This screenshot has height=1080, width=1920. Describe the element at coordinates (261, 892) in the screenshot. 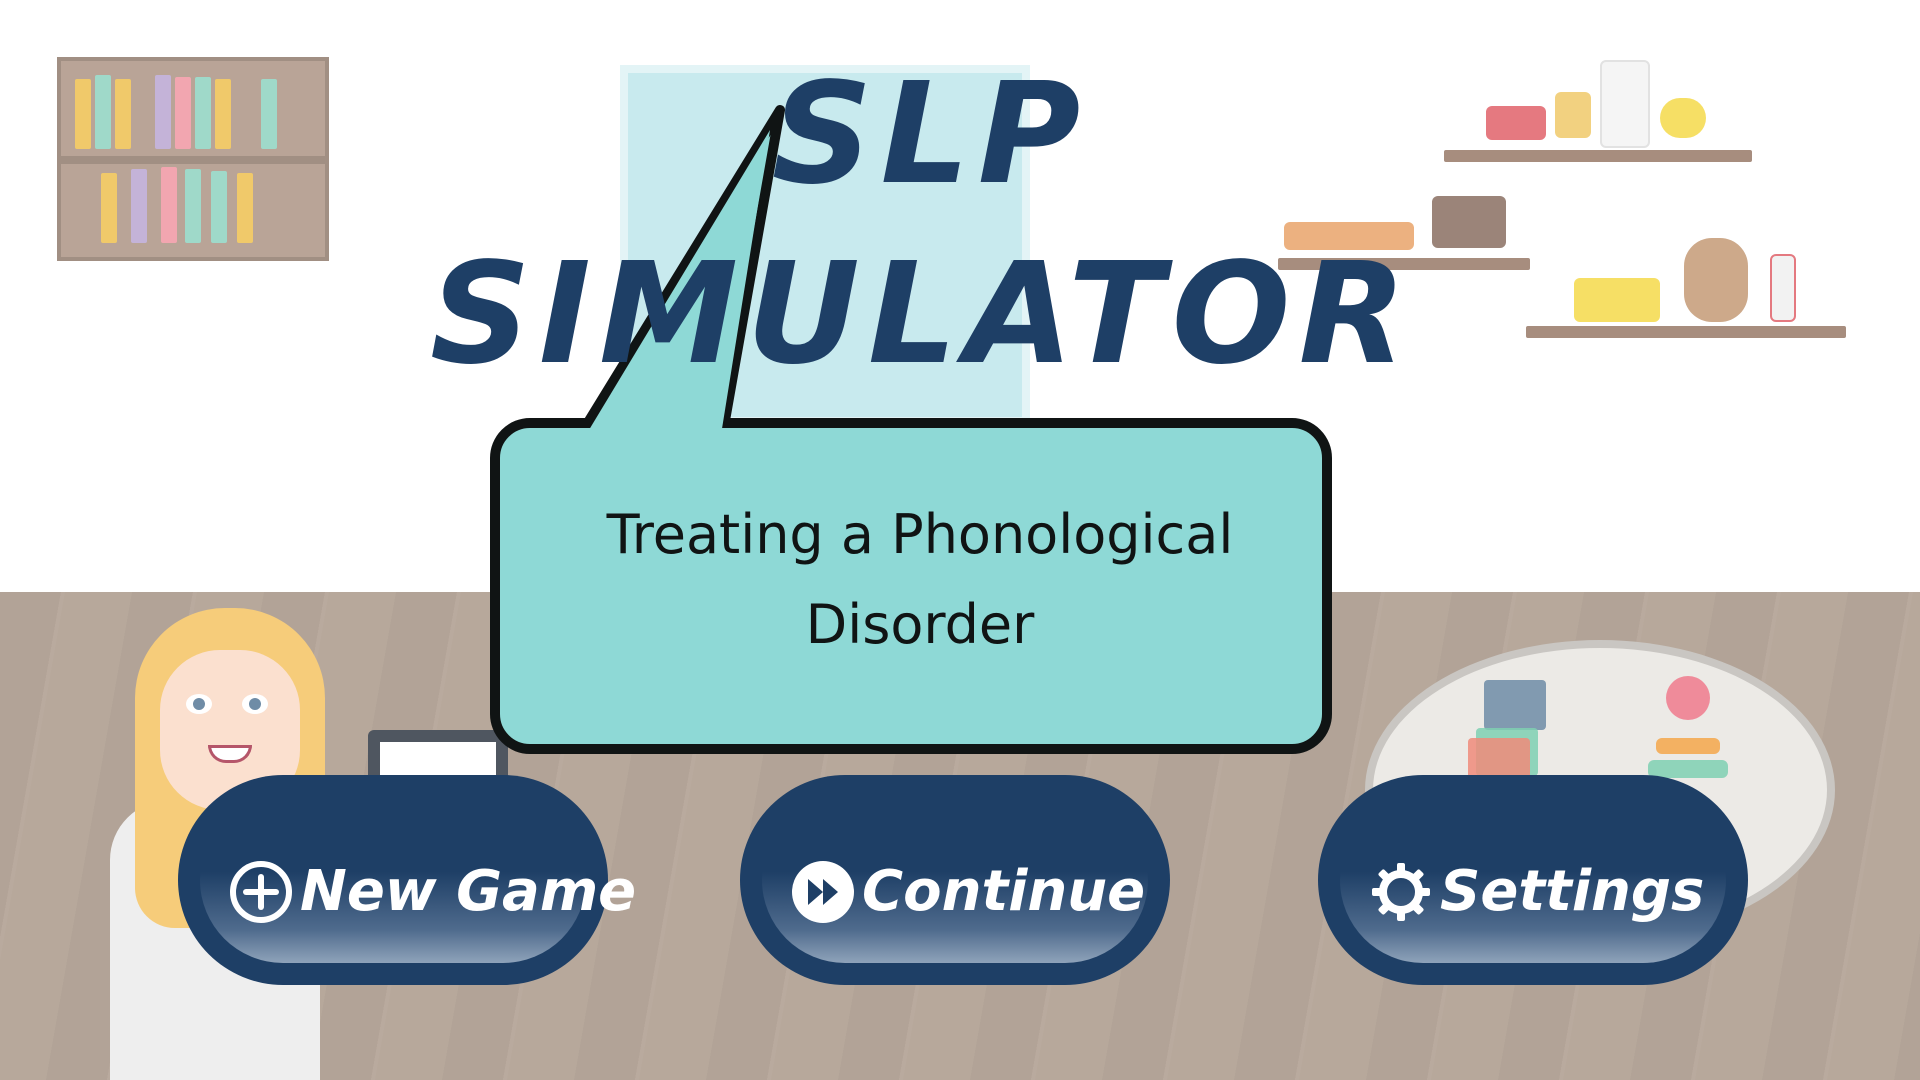

I see `plus-circle-icon` at that location.